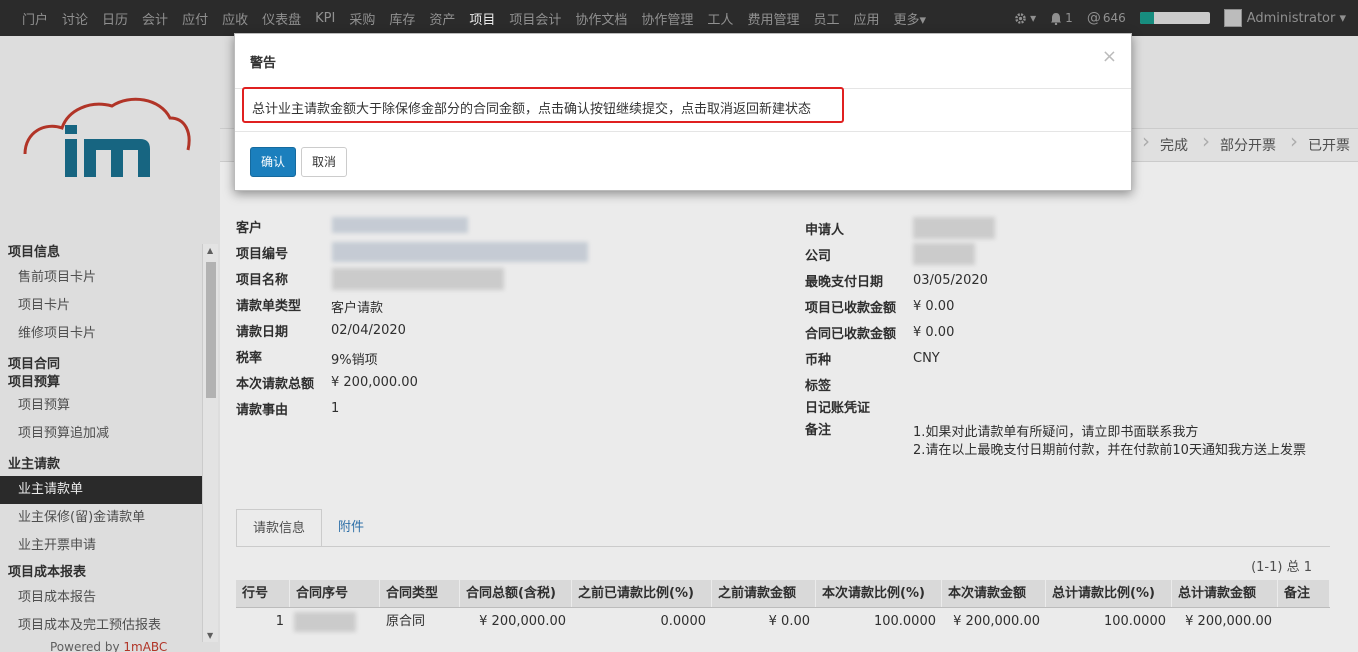  Describe the element at coordinates (1109, 56) in the screenshot. I see `close-icon: ×` at that location.